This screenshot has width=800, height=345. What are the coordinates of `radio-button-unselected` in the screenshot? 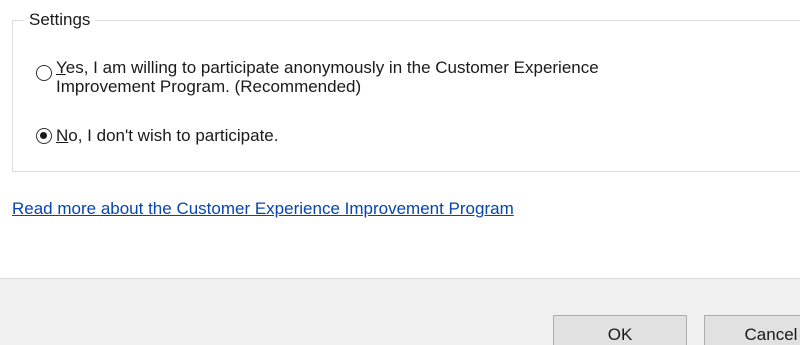 It's located at (44, 73).